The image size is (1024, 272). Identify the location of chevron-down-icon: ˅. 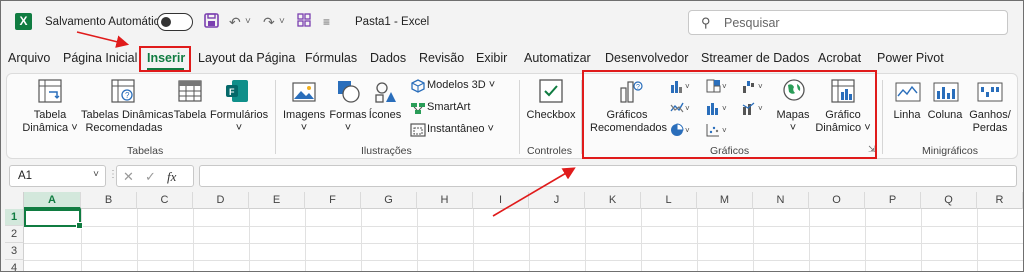
(96, 174).